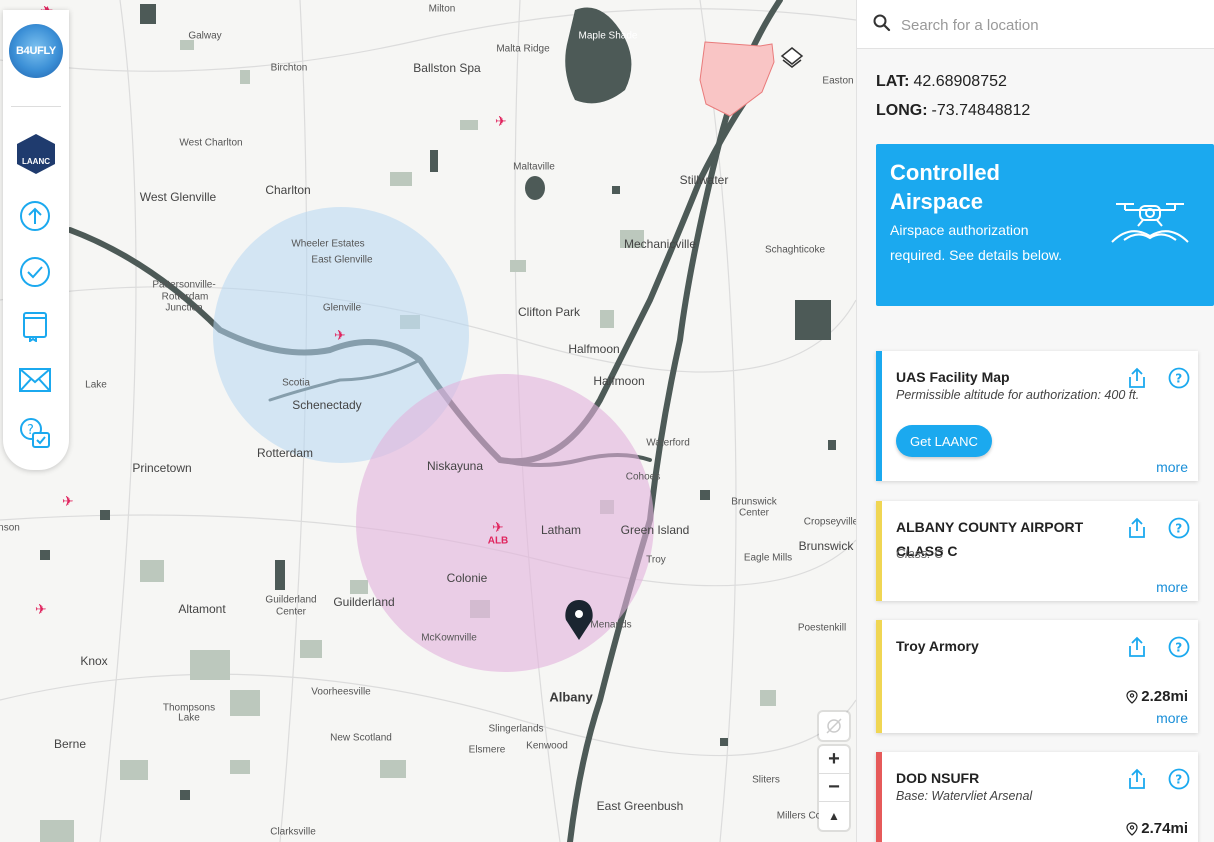  Describe the element at coordinates (768, 558) in the screenshot. I see `place-label: Eagle Mills` at that location.